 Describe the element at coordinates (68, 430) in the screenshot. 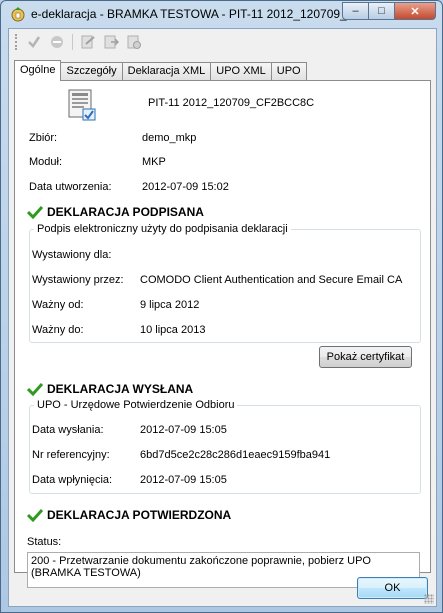

I see `sent-date-label: Data wysłania:` at that location.